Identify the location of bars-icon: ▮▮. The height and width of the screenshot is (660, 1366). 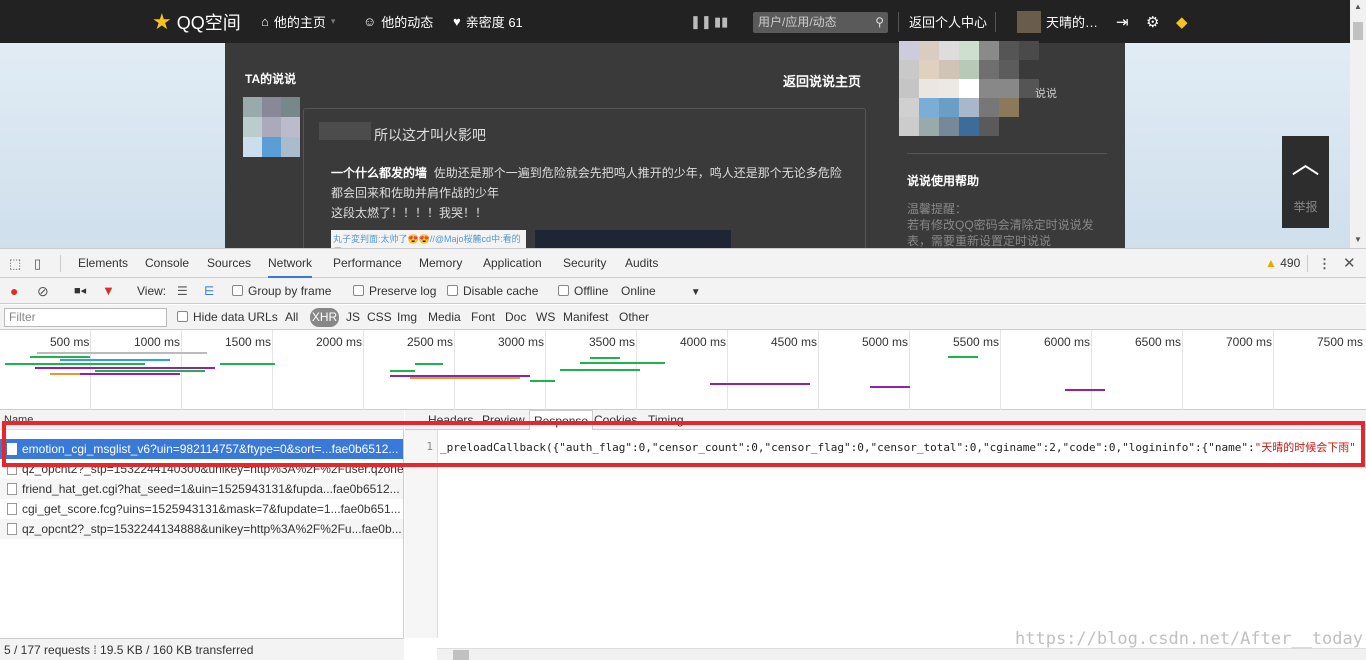
(721, 21).